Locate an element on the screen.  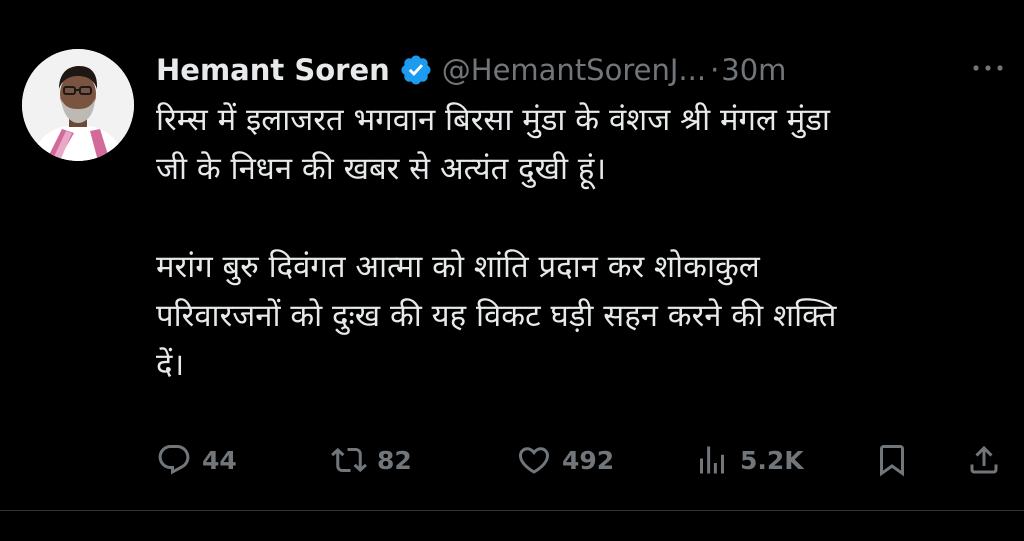
bookmark-icon is located at coordinates (892, 460).